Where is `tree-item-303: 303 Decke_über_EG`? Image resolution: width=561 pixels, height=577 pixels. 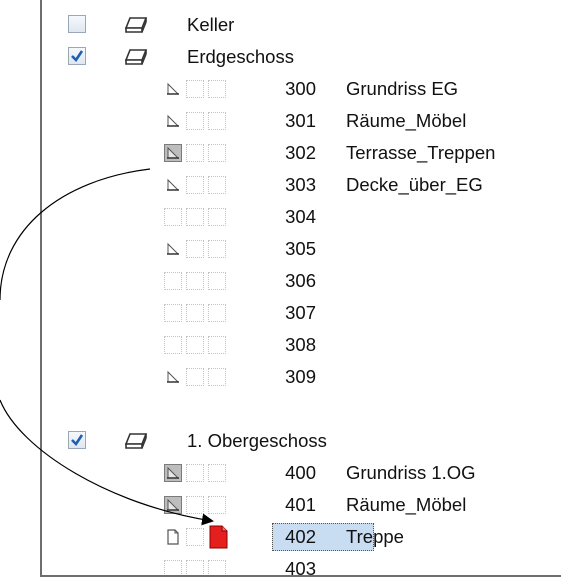
tree-item-303: 303 Decke_über_EG is located at coordinates (301, 185).